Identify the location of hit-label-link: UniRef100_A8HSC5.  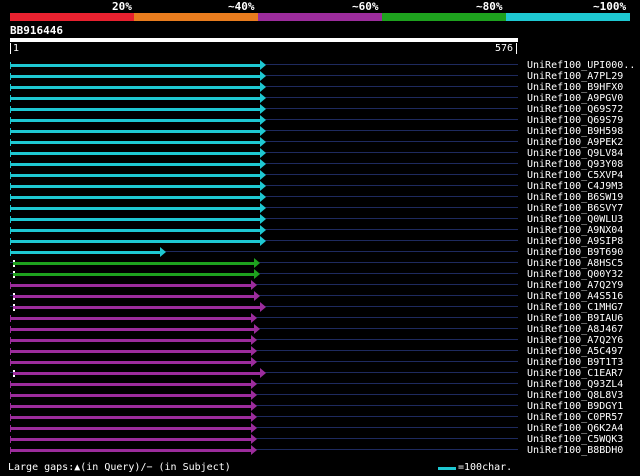
(575, 263).